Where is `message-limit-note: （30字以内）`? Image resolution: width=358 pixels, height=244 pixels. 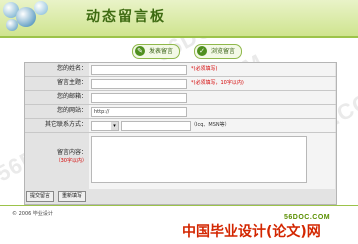 message-limit-note: （30字以内） is located at coordinates (71, 161).